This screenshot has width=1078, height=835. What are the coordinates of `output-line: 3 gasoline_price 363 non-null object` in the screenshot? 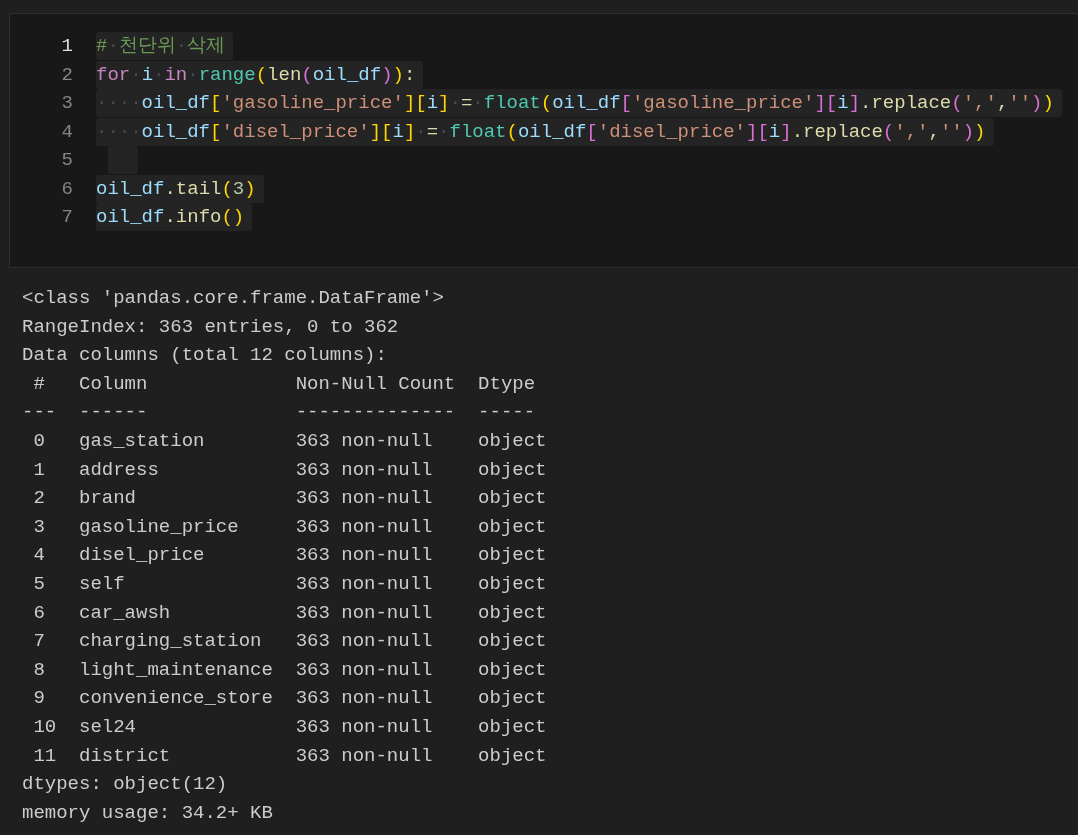 It's located at (290, 527).